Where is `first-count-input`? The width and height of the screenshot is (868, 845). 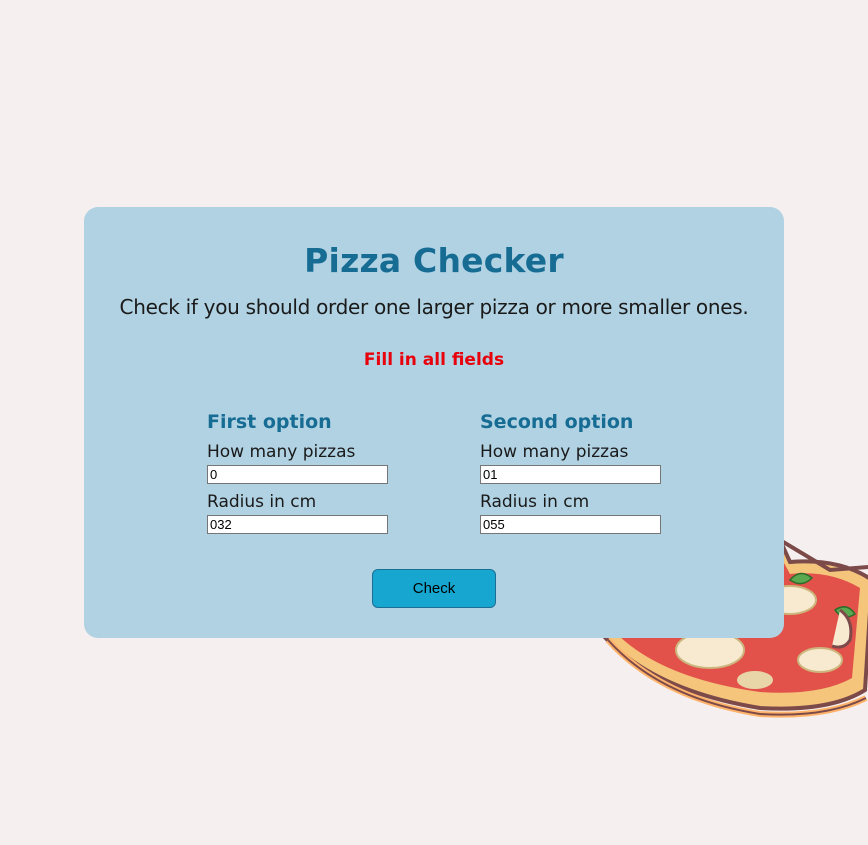
first-count-input is located at coordinates (297, 474).